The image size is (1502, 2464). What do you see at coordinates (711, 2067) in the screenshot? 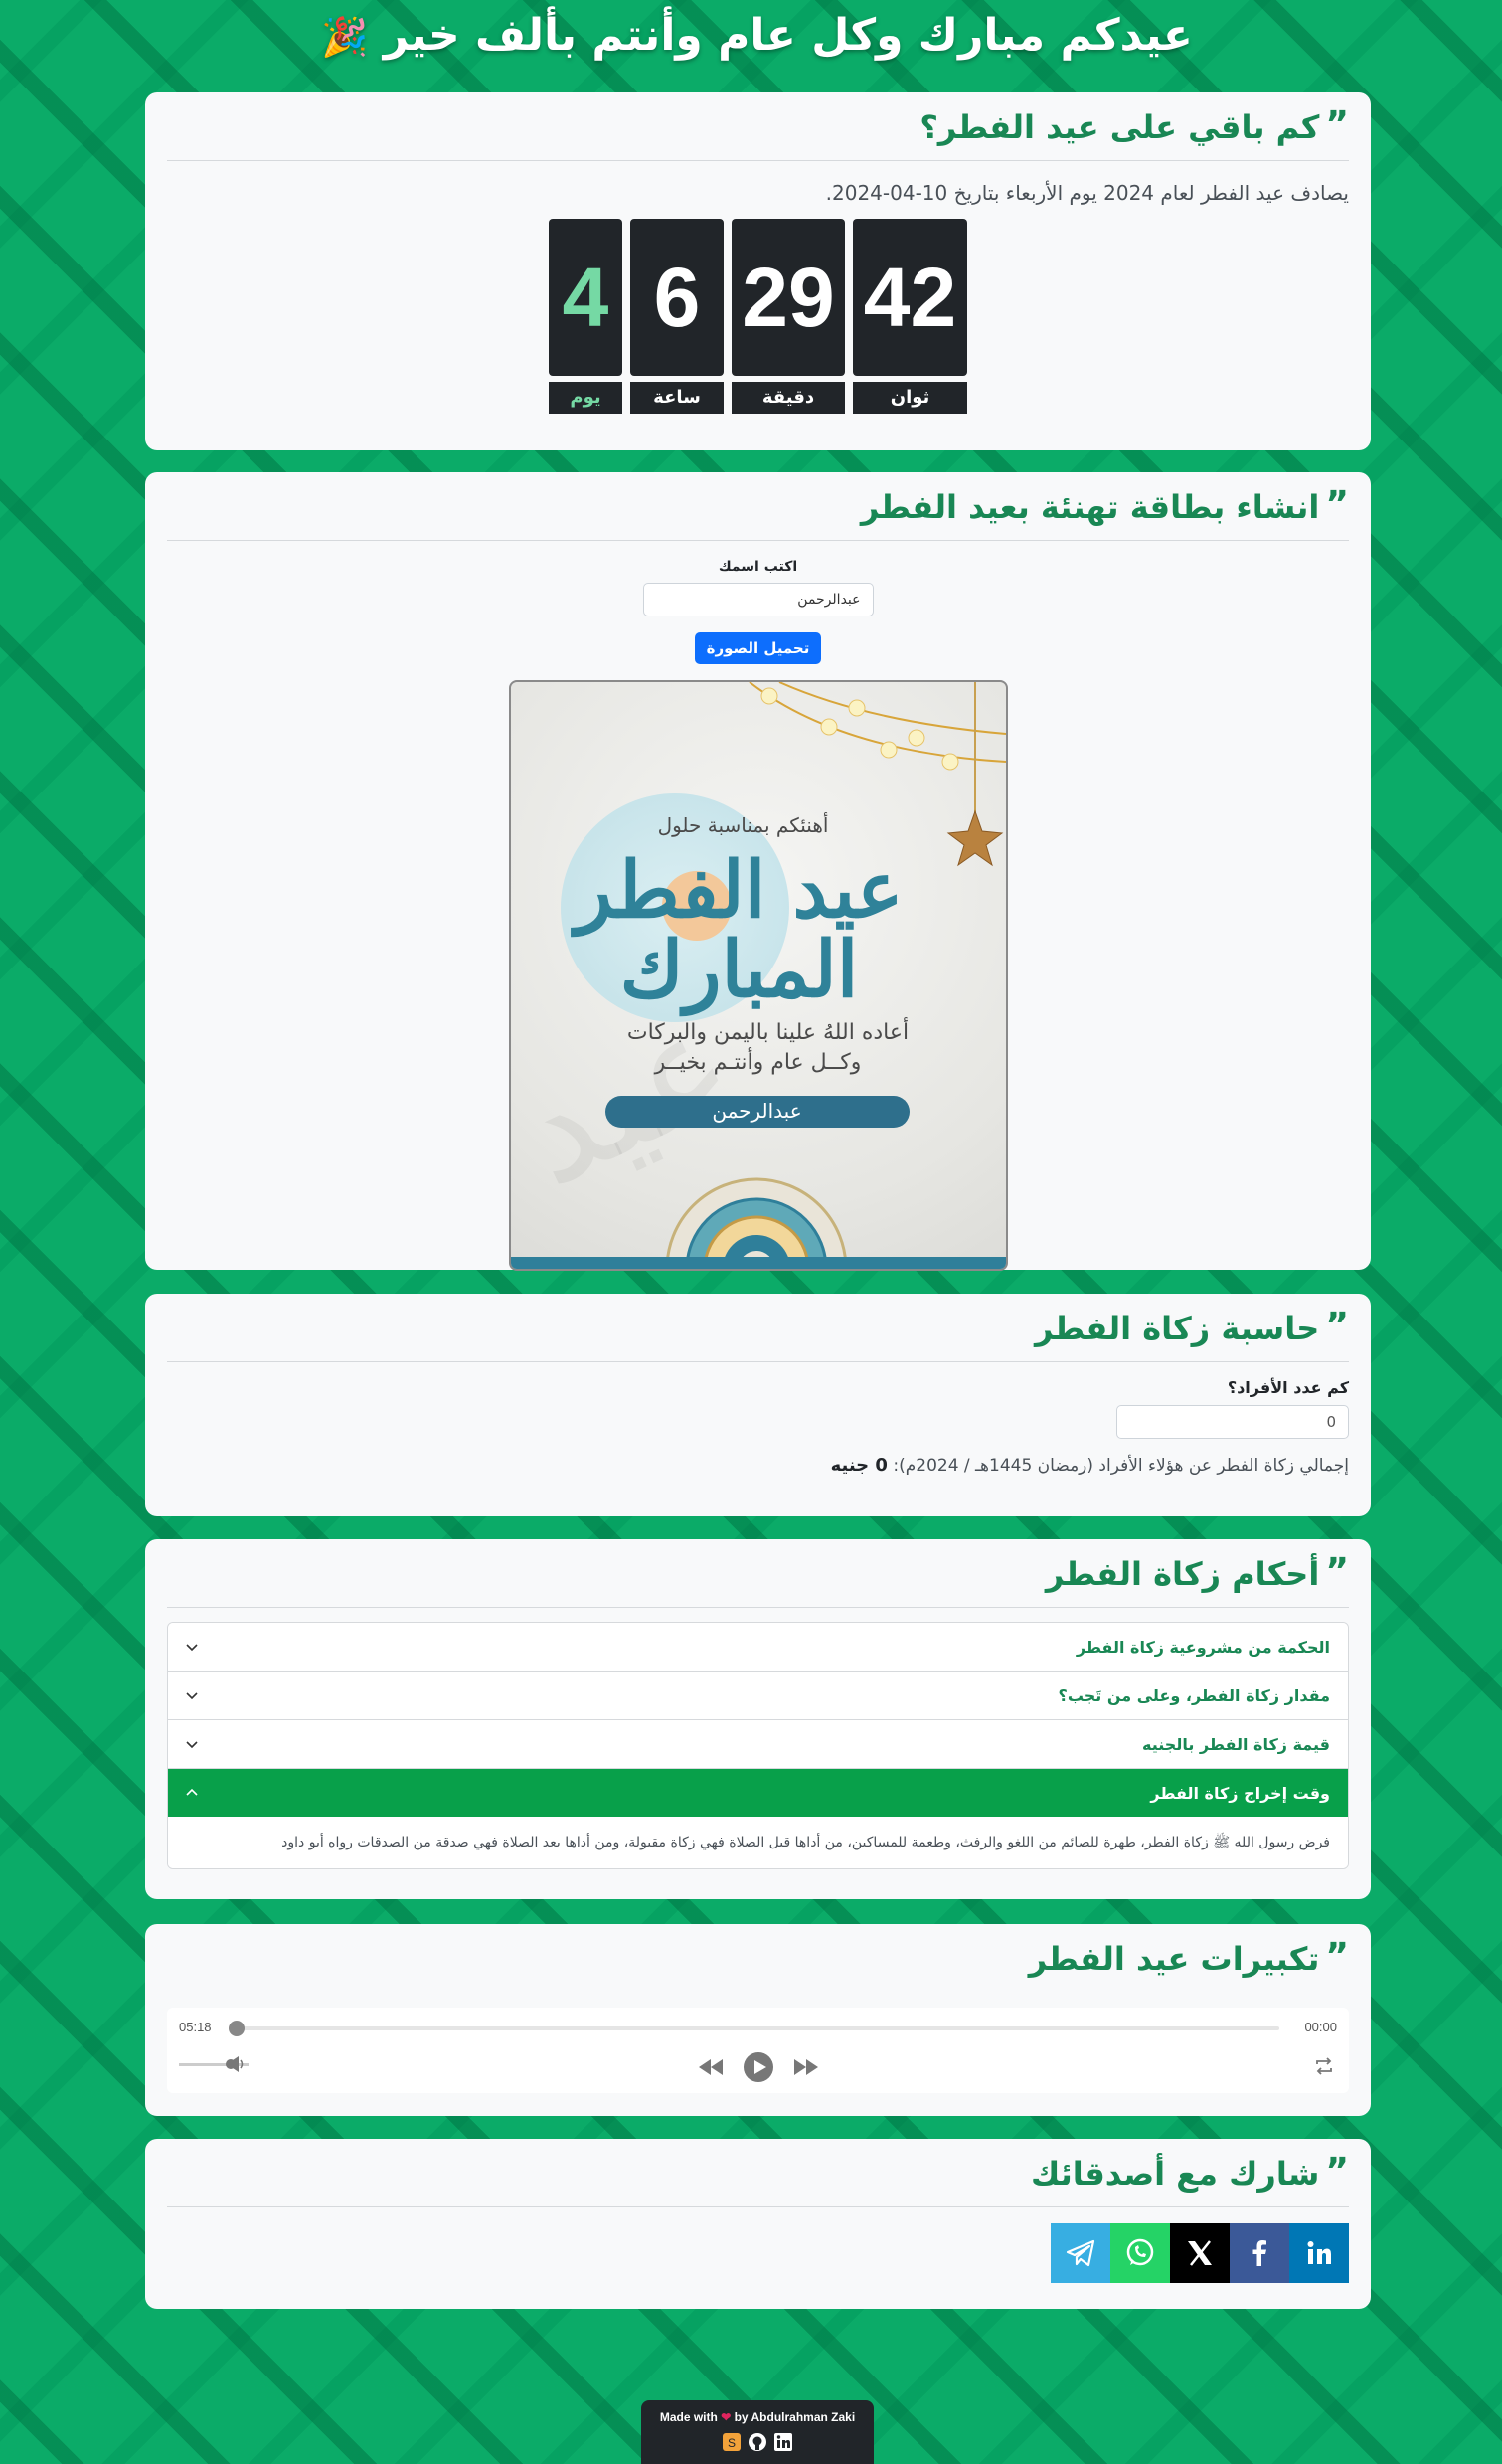
I see `rewind-icon` at bounding box center [711, 2067].